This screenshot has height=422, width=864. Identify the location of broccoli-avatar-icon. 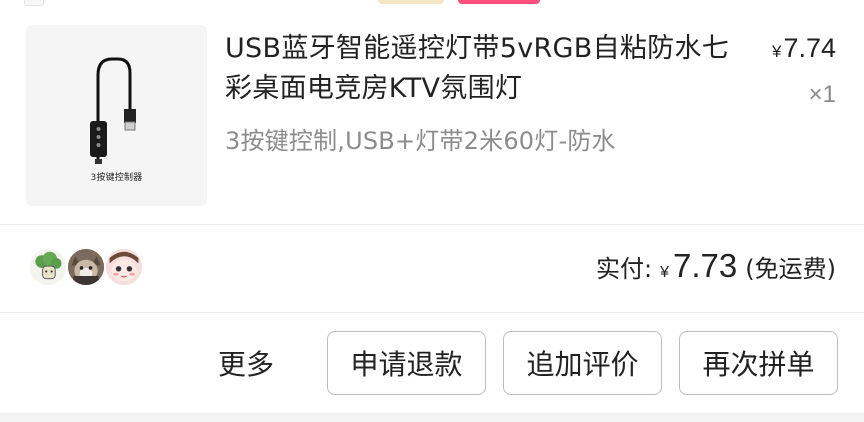
(48, 267).